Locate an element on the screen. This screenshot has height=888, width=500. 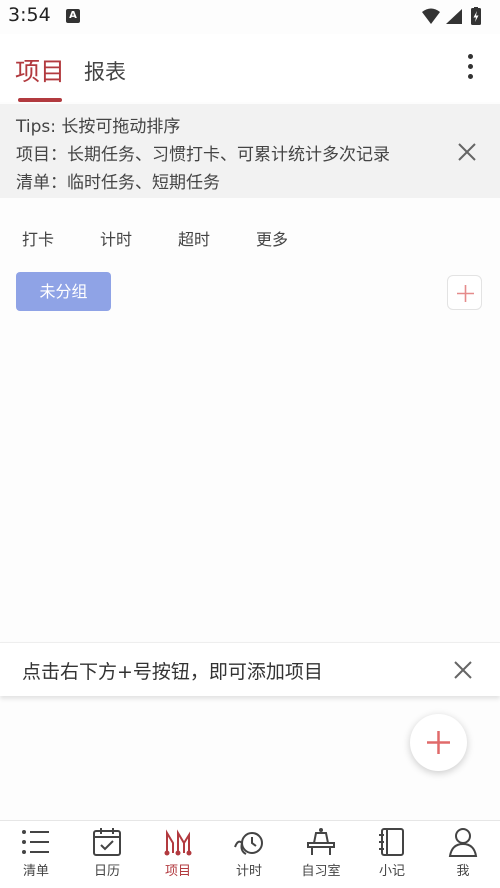
nav-label: 日历 is located at coordinates (106, 871).